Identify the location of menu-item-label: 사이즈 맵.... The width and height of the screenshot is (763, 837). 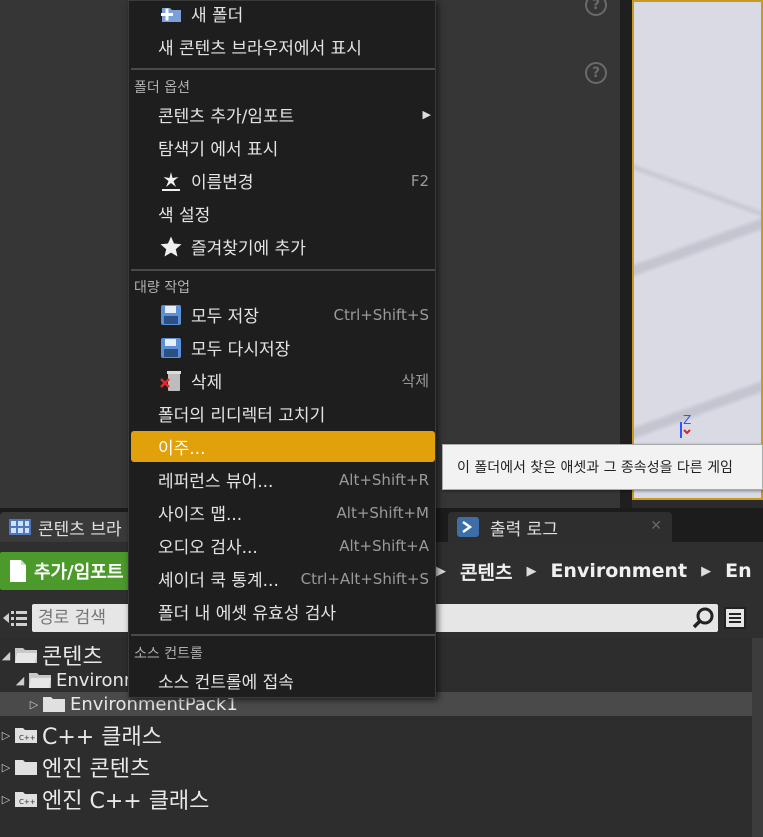
(200, 515).